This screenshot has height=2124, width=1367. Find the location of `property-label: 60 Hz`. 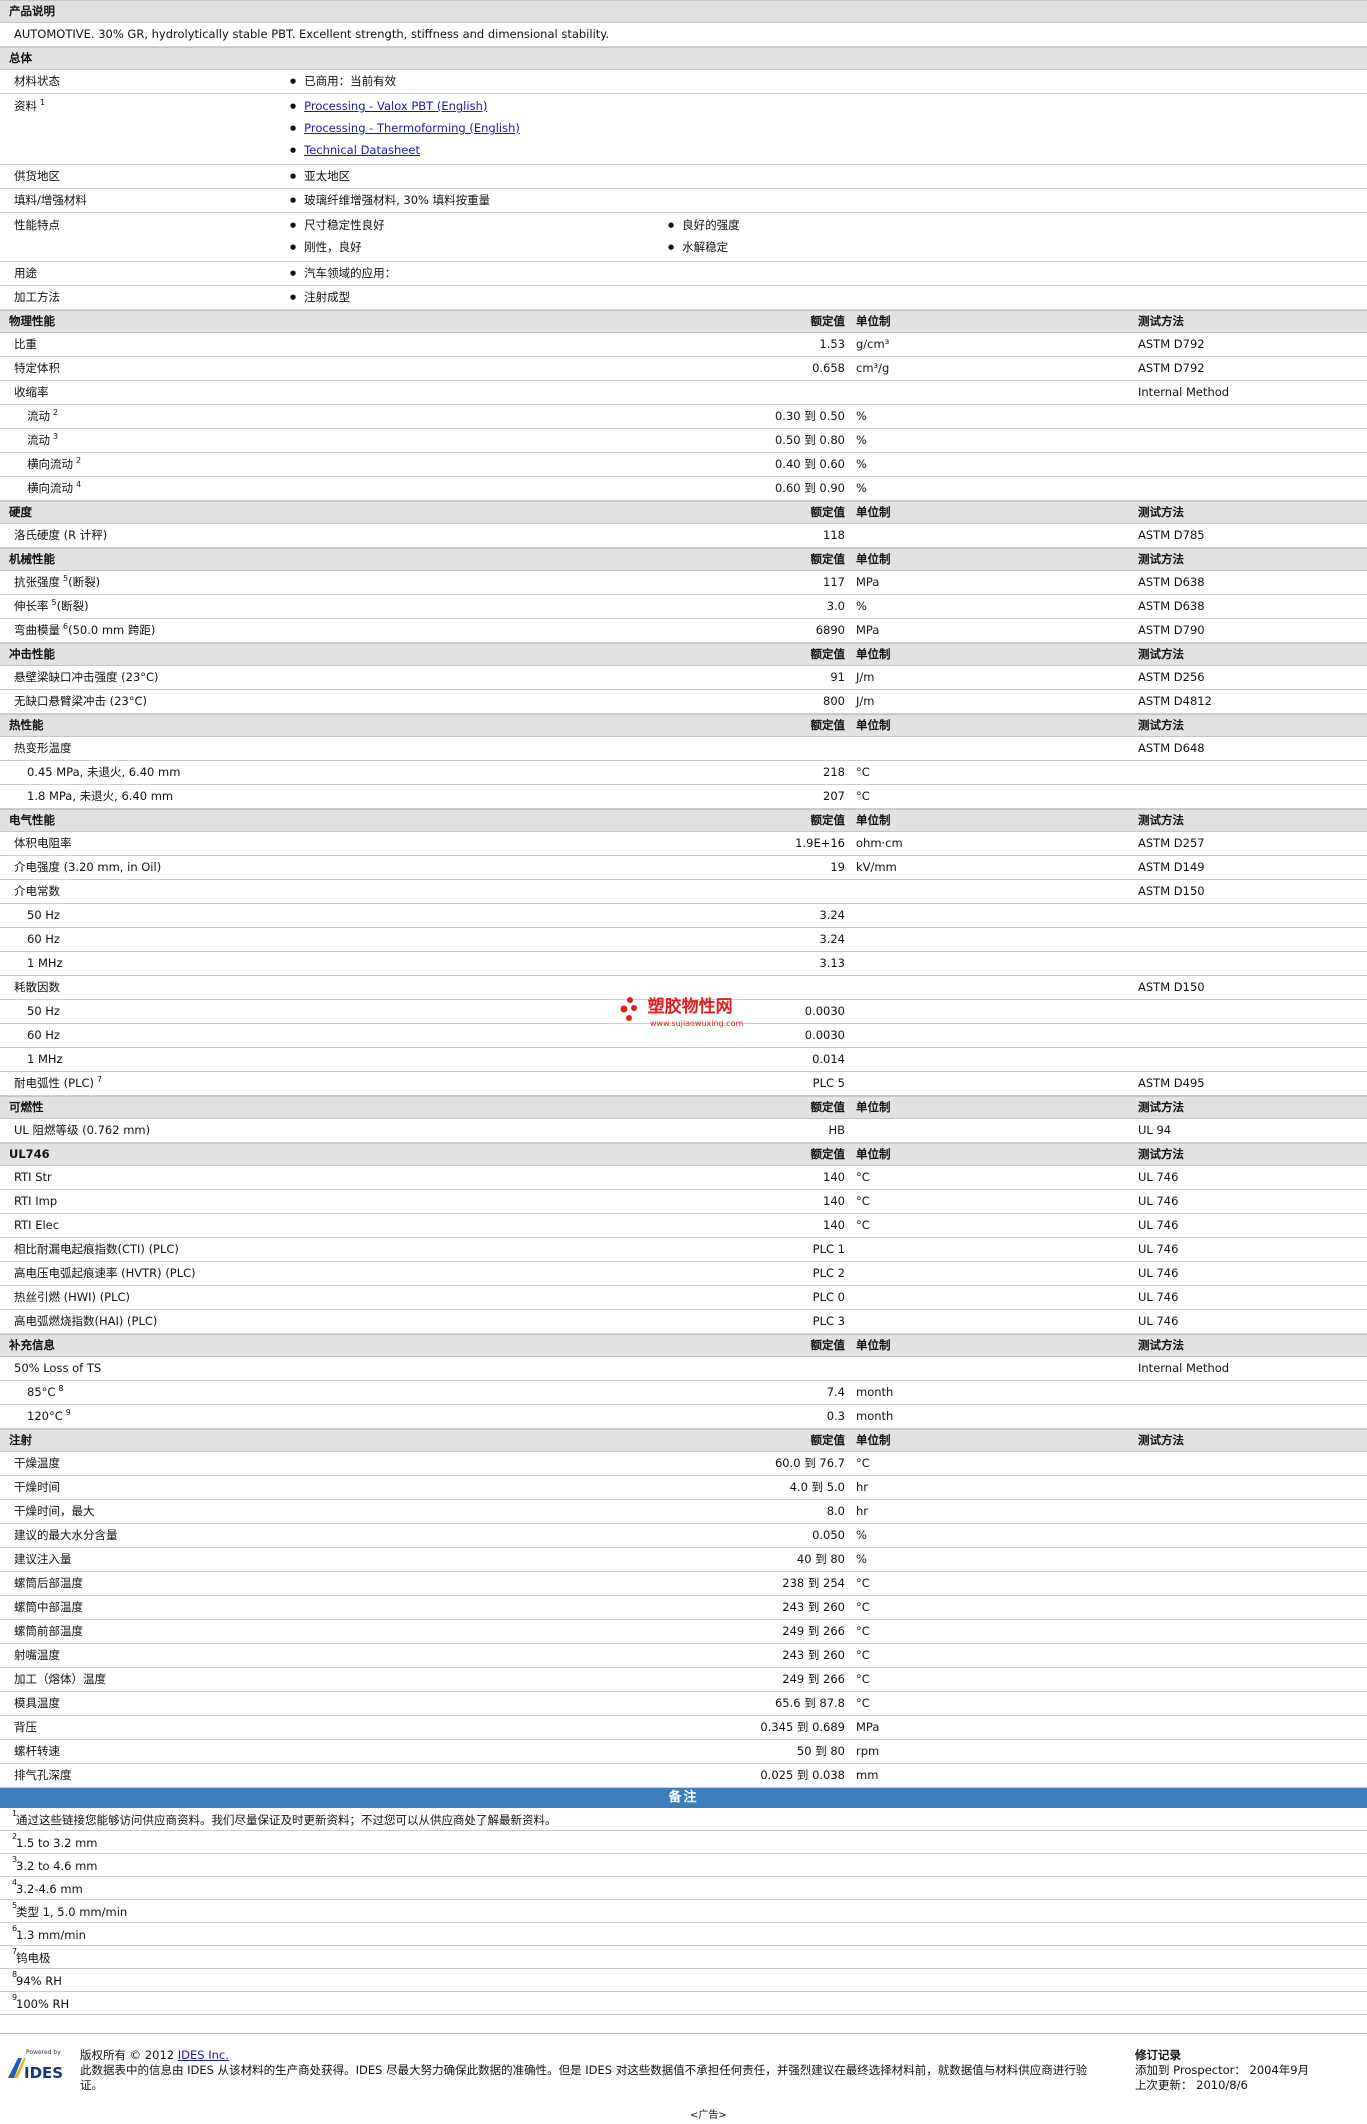

property-label: 60 Hz is located at coordinates (43, 939).